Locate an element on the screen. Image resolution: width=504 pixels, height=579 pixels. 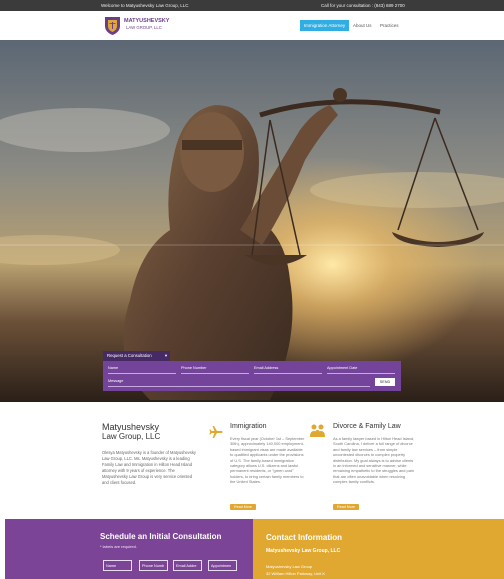
appointment-date-field: Appointment Date is located at coordinates (361, 369).